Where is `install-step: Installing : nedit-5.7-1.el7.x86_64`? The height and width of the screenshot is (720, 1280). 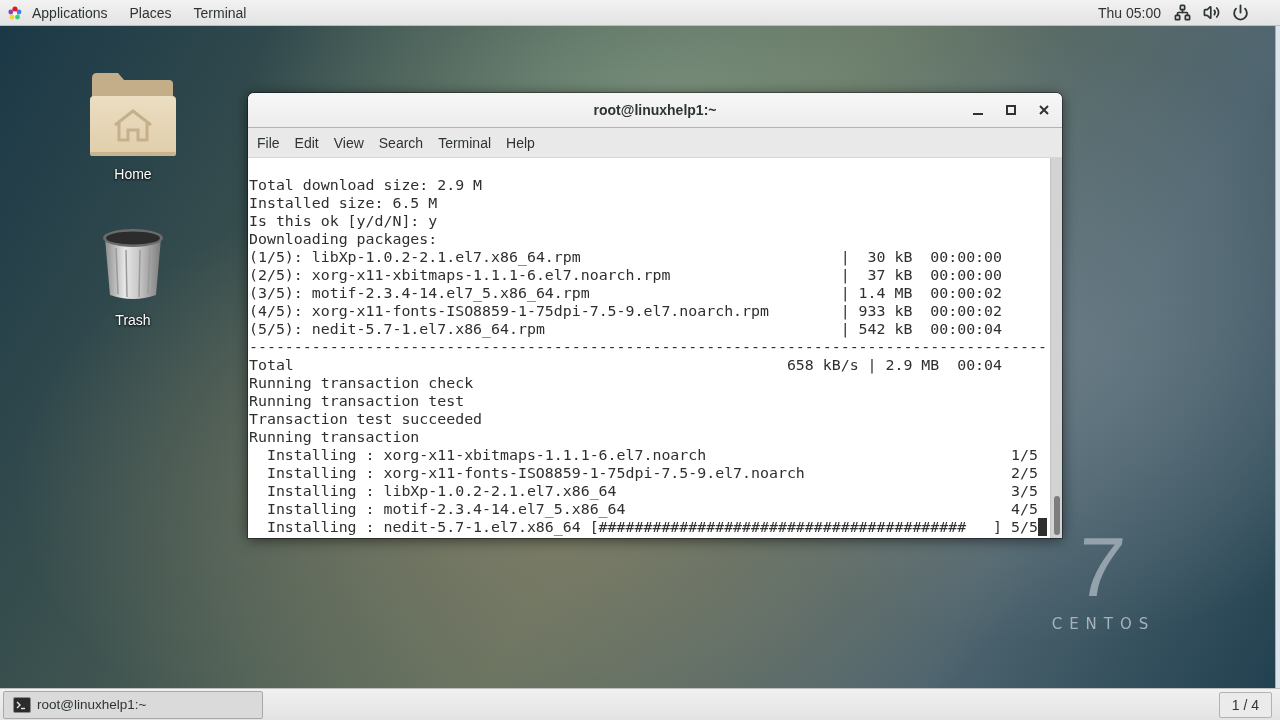
install-step: Installing : nedit-5.7-1.el7.x86_64 is located at coordinates (423, 527).